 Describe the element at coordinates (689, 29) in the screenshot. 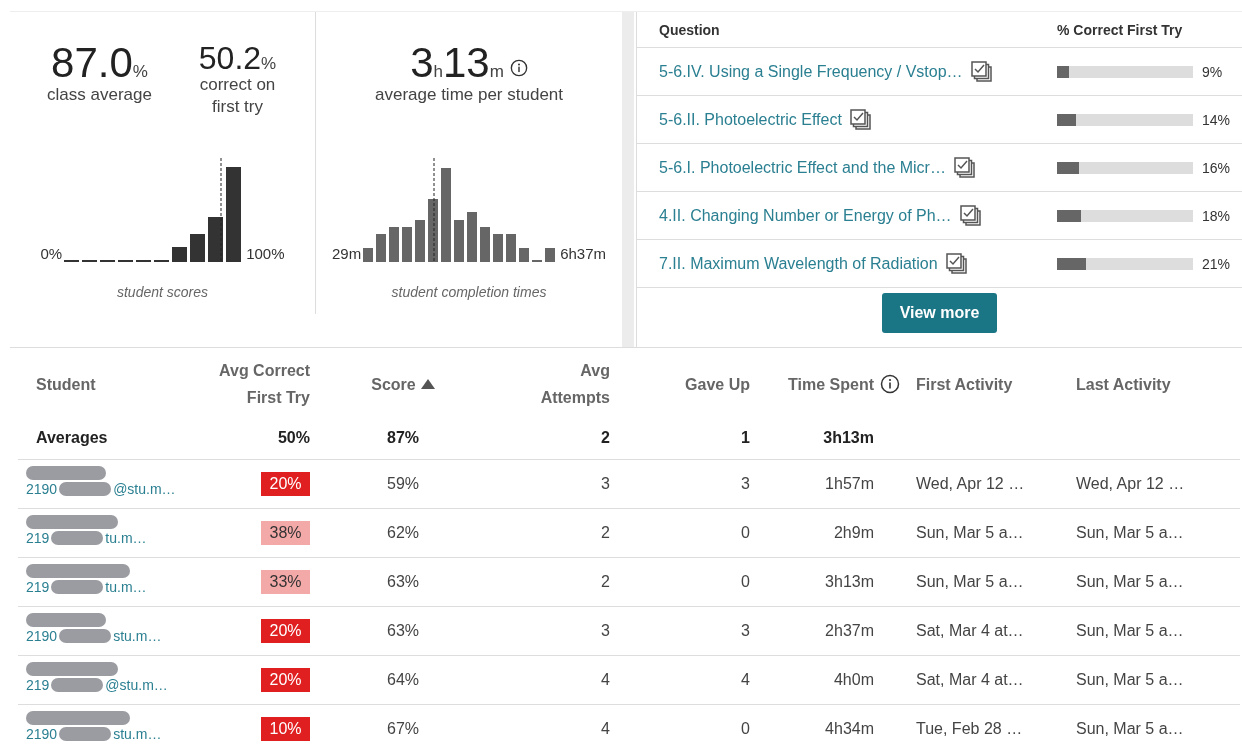

I see `column-header: Question` at that location.